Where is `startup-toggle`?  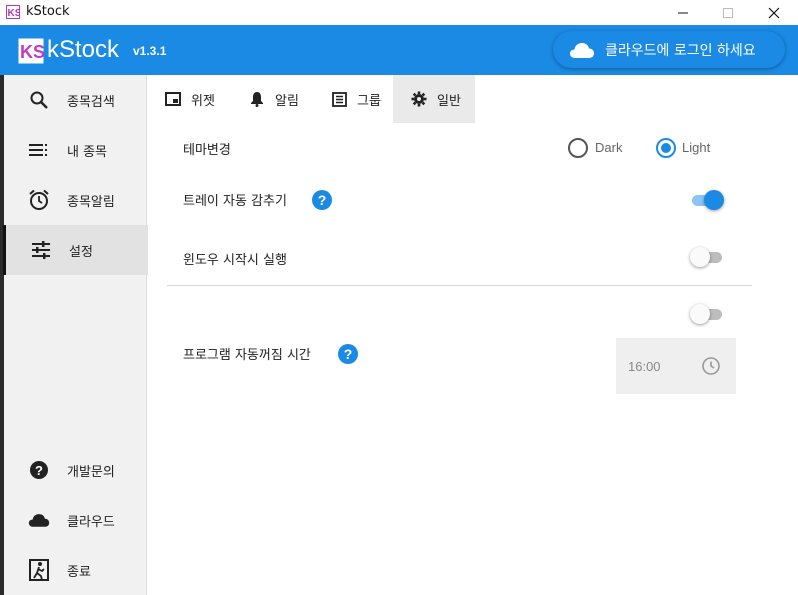
startup-toggle is located at coordinates (707, 257).